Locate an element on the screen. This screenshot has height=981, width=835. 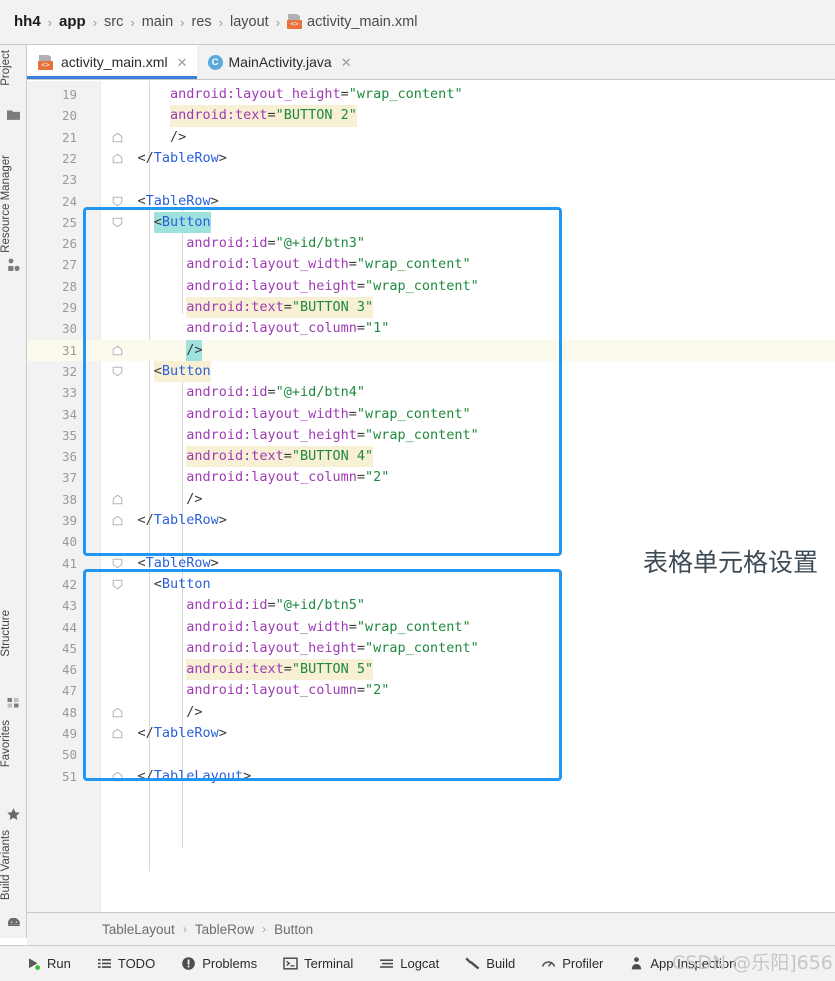
component-item-tablelayout: TableLayout is located at coordinates (138, 929).